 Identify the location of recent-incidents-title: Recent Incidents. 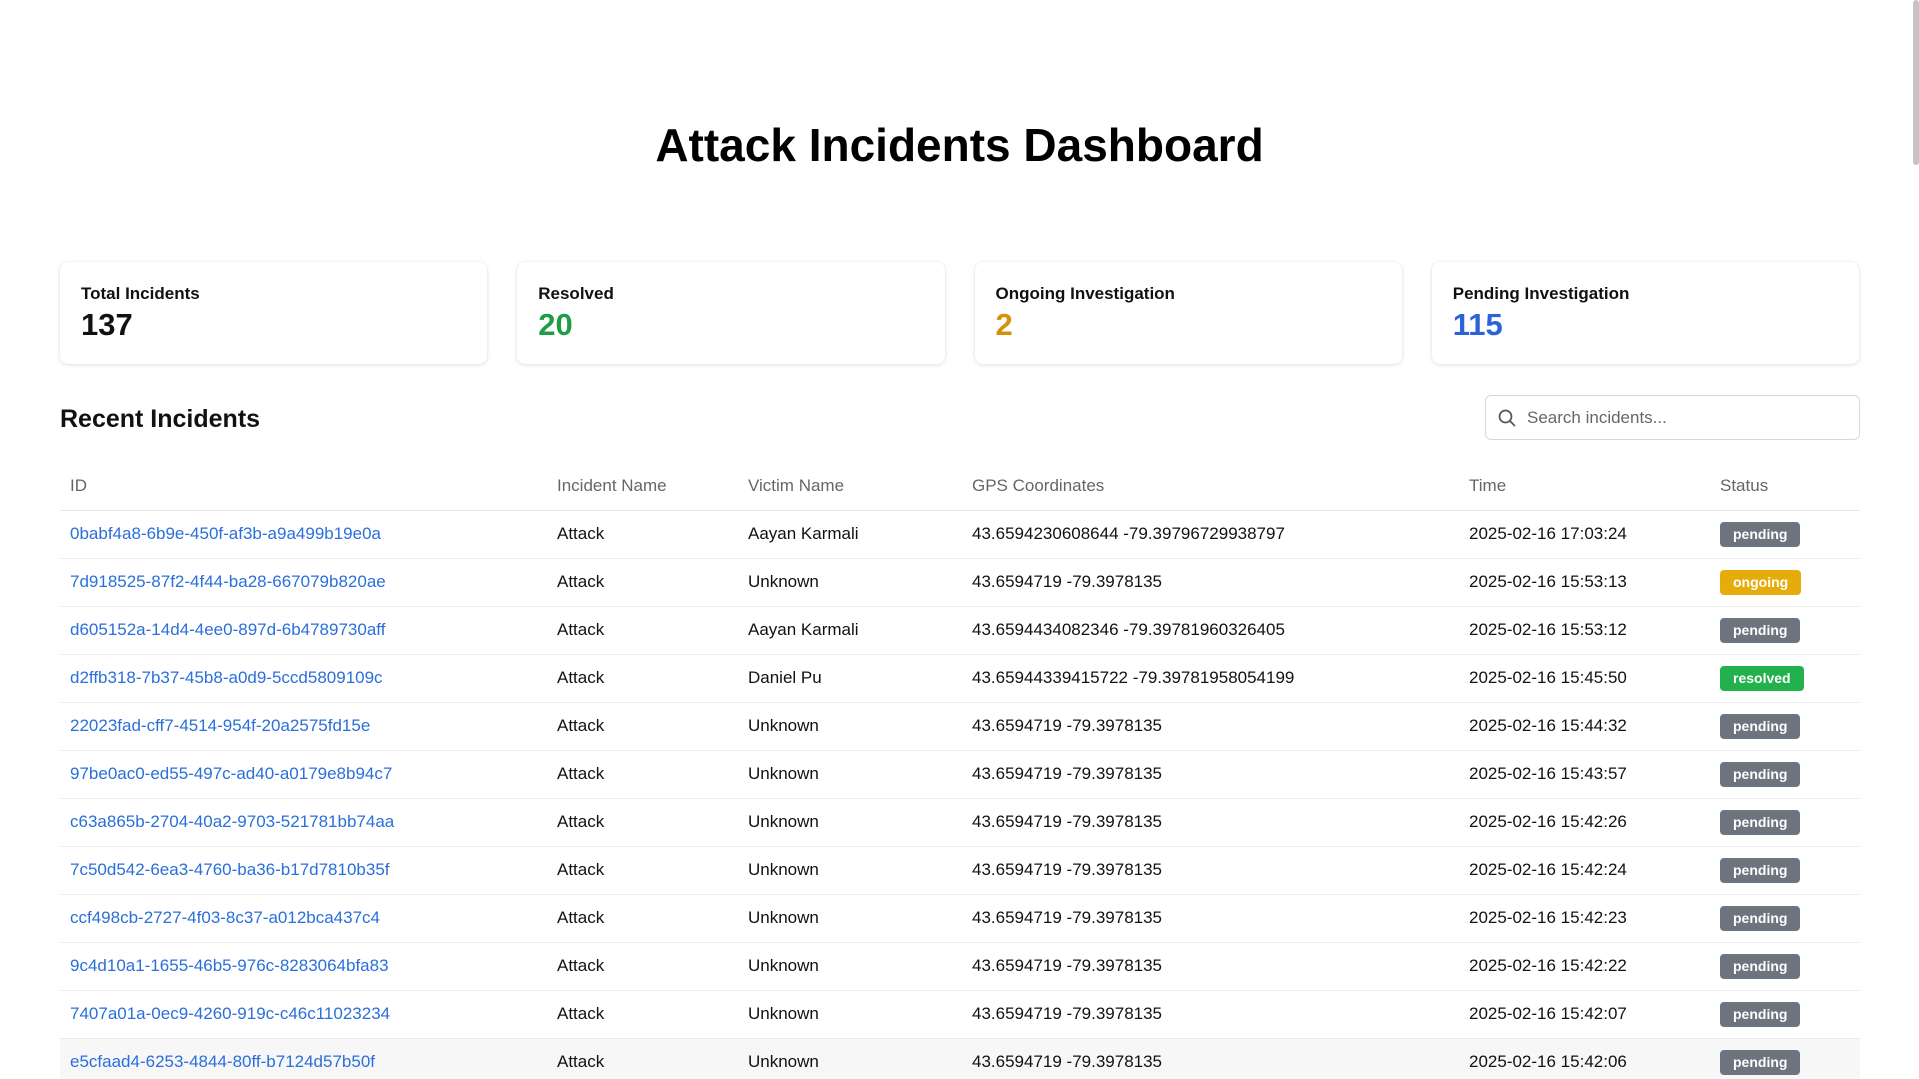
(160, 419).